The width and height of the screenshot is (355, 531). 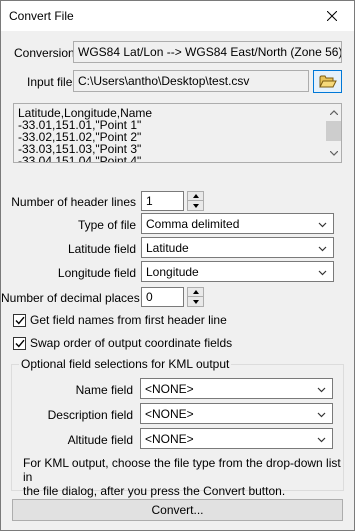 I want to click on close-button, so click(x=332, y=16).